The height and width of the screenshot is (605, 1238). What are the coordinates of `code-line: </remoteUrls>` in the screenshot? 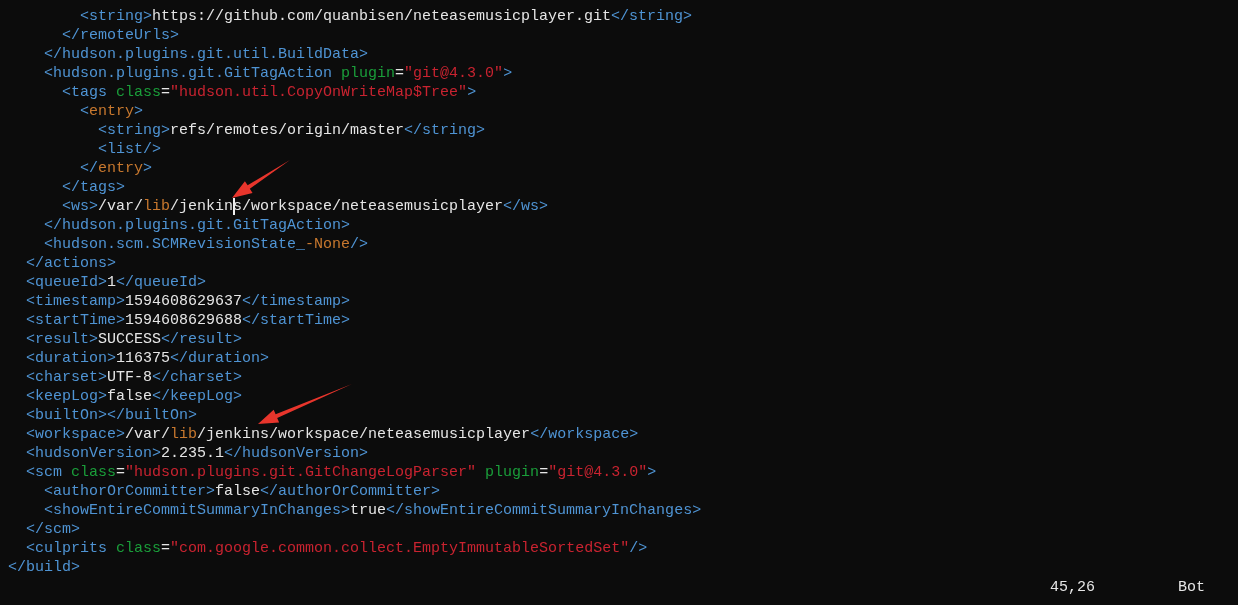 It's located at (120, 35).